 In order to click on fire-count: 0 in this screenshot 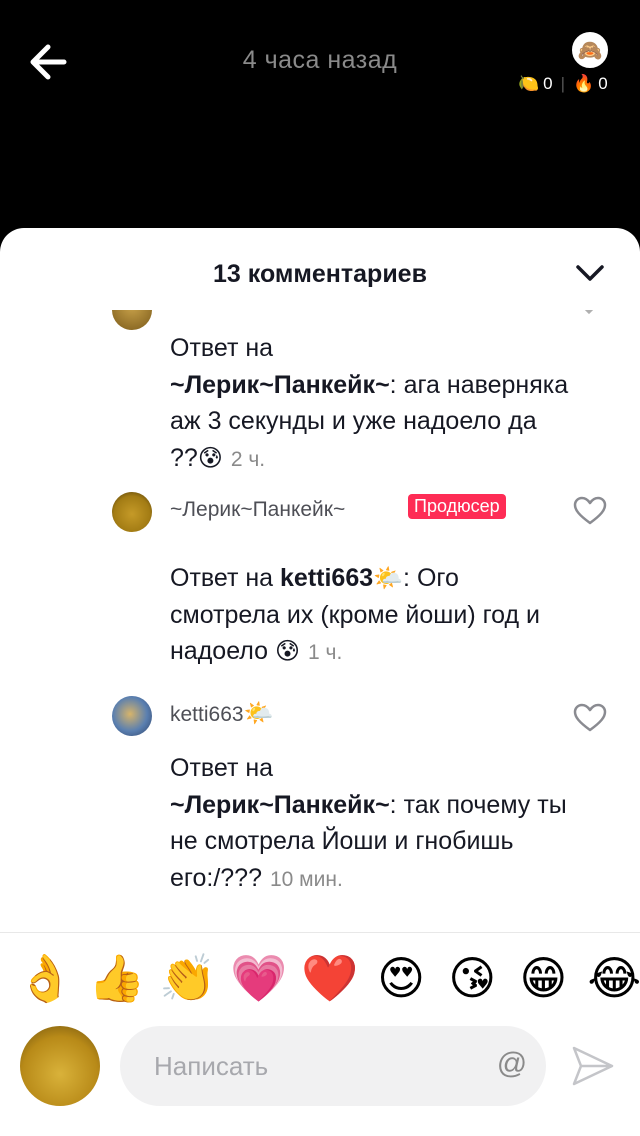, I will do `click(603, 83)`.